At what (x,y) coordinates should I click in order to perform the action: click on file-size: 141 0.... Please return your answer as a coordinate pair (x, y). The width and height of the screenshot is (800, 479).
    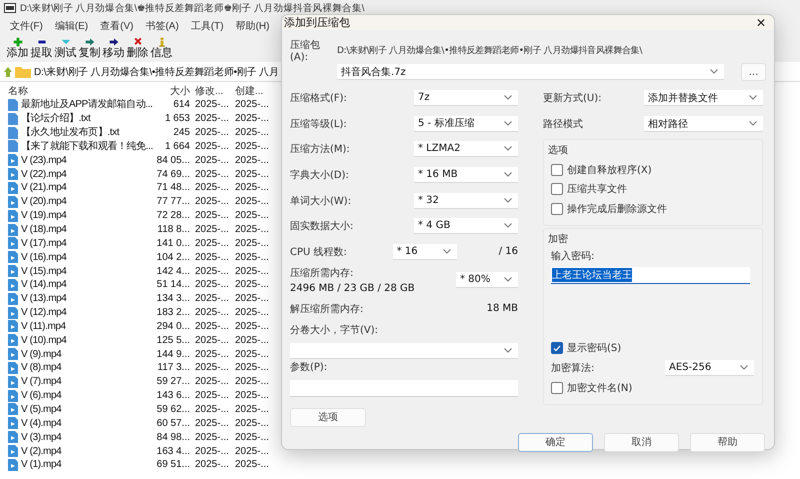
    Looking at the image, I should click on (173, 243).